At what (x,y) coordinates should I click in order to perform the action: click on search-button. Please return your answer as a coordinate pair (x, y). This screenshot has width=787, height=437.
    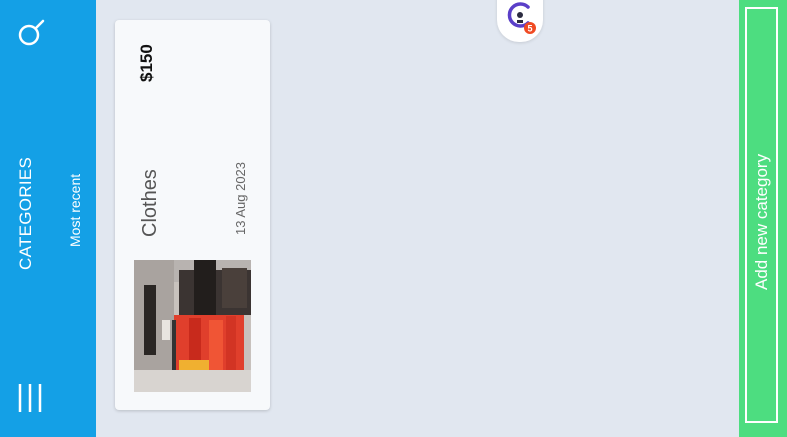
    Looking at the image, I should click on (30, 32).